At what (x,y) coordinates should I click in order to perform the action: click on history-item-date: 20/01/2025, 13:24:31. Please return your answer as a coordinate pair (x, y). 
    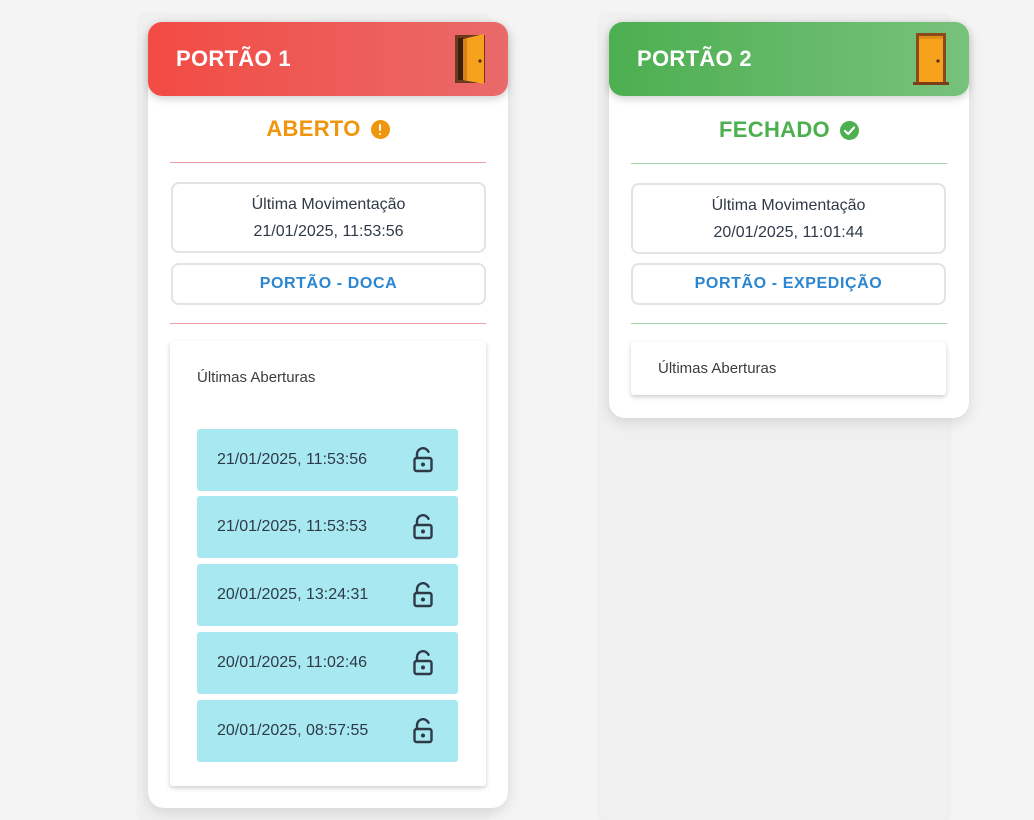
    Looking at the image, I should click on (293, 594).